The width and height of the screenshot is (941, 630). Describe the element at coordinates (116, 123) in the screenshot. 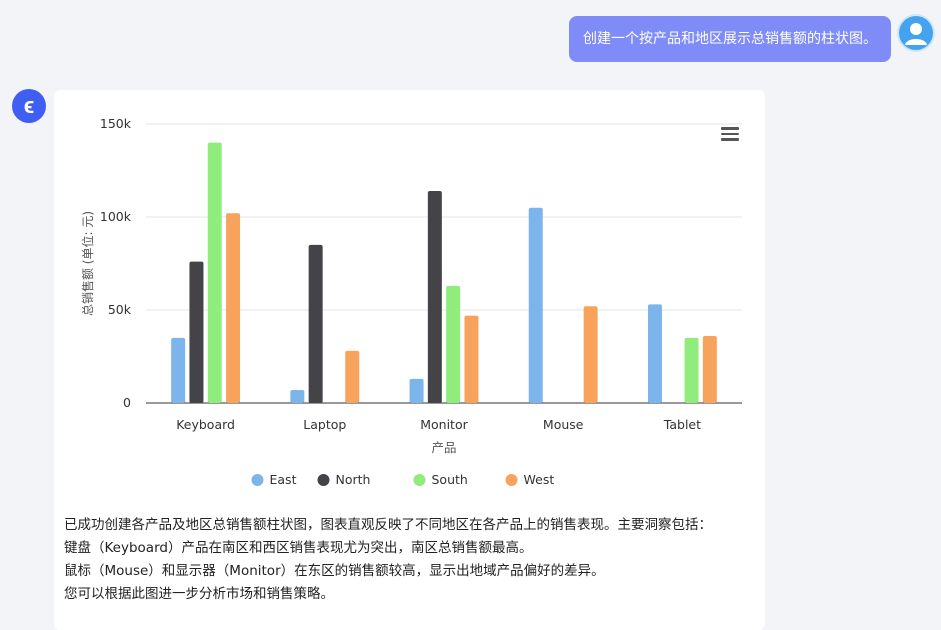

I see `y-tick-label: 150k` at that location.